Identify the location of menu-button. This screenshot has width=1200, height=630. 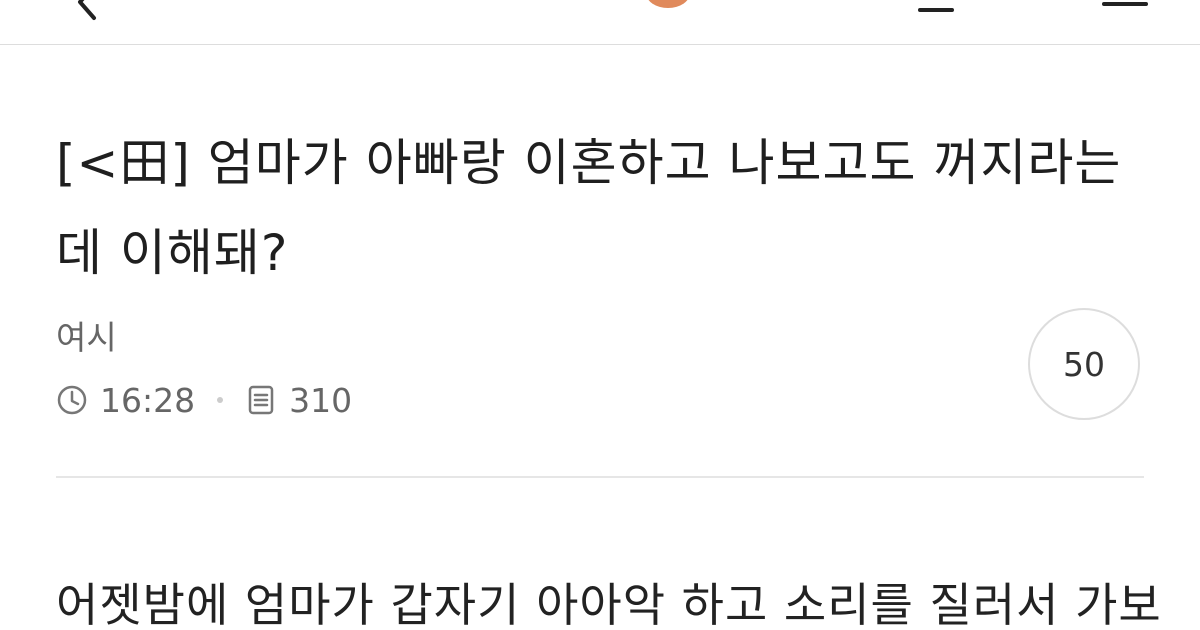
(1125, 5).